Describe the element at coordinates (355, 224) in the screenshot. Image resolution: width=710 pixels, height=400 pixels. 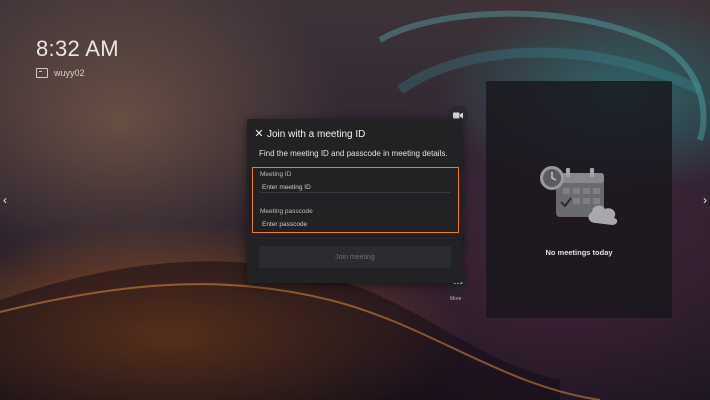
I see `passcode-input` at that location.